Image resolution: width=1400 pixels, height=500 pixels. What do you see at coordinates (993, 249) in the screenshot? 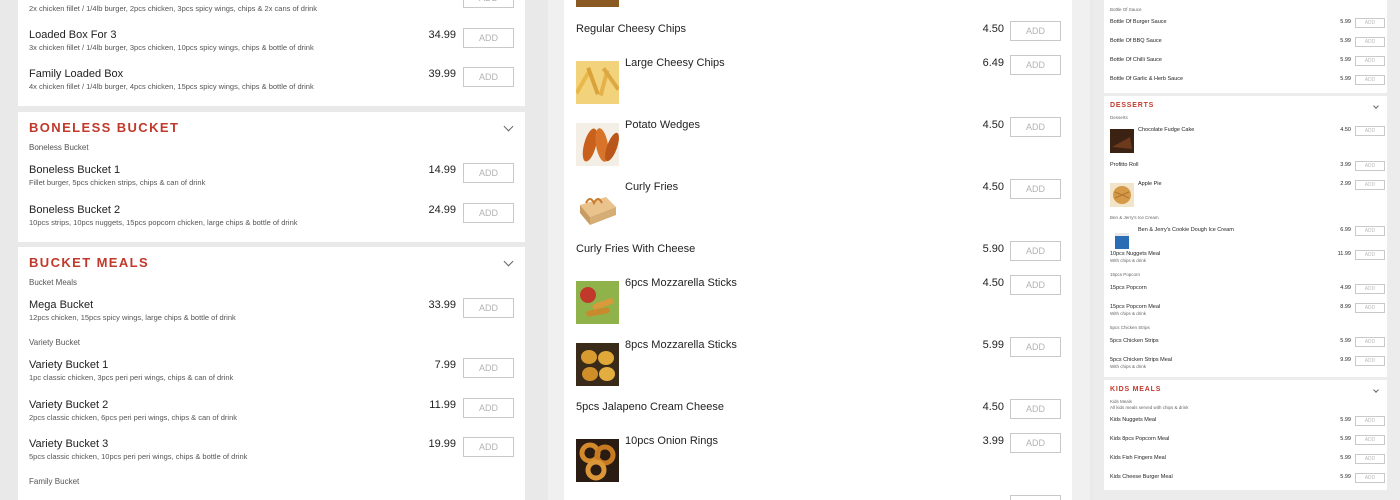
I see `item-price: 5.90` at bounding box center [993, 249].